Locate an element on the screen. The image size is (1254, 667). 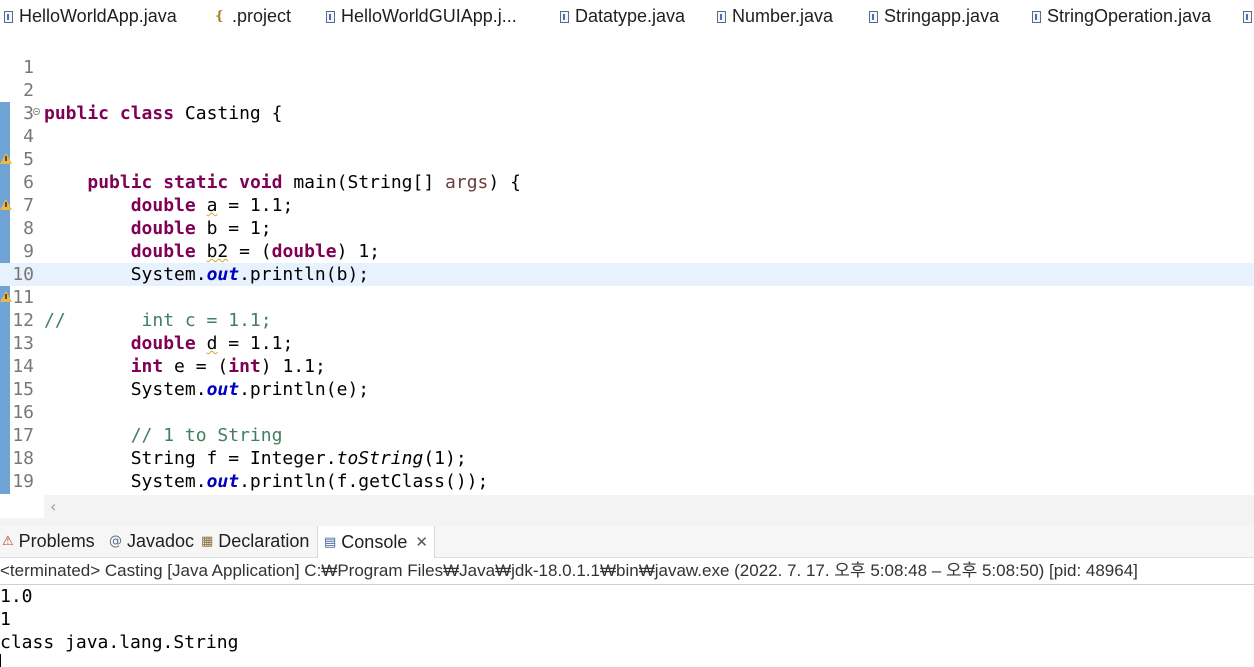
editor-tab-stringapp: Stringapp.java is located at coordinates (934, 16).